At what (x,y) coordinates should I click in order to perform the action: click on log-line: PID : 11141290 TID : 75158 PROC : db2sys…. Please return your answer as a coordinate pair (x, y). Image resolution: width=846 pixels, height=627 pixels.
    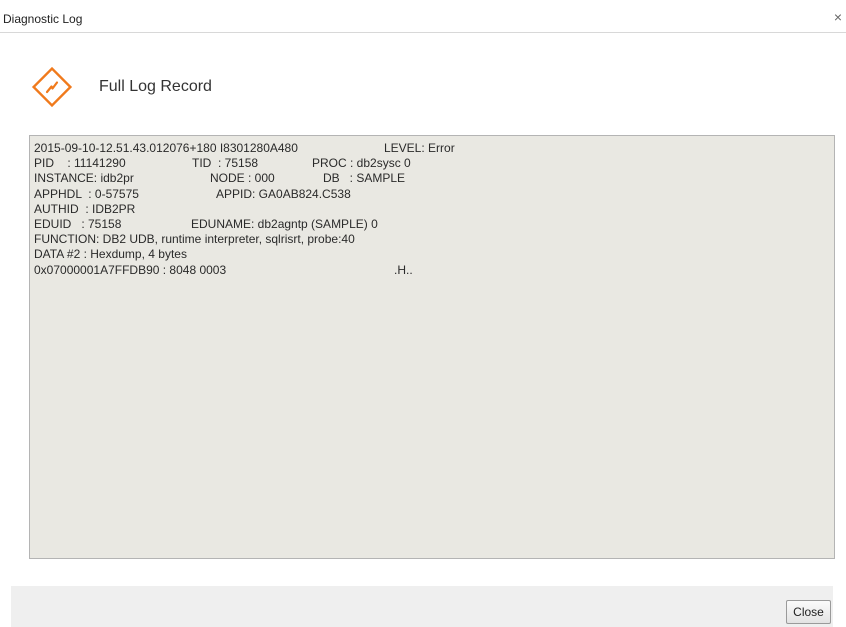
    Looking at the image, I should click on (432, 163).